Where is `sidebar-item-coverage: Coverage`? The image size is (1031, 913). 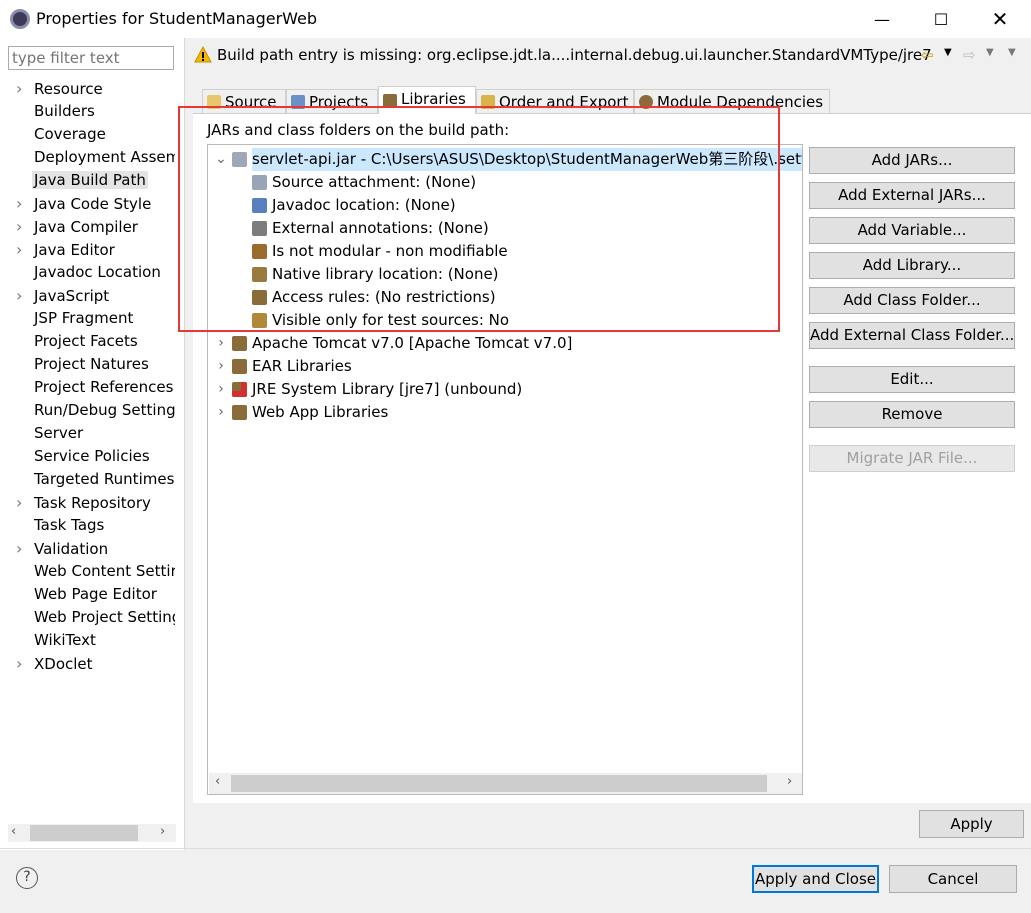
sidebar-item-coverage: Coverage is located at coordinates (87, 134).